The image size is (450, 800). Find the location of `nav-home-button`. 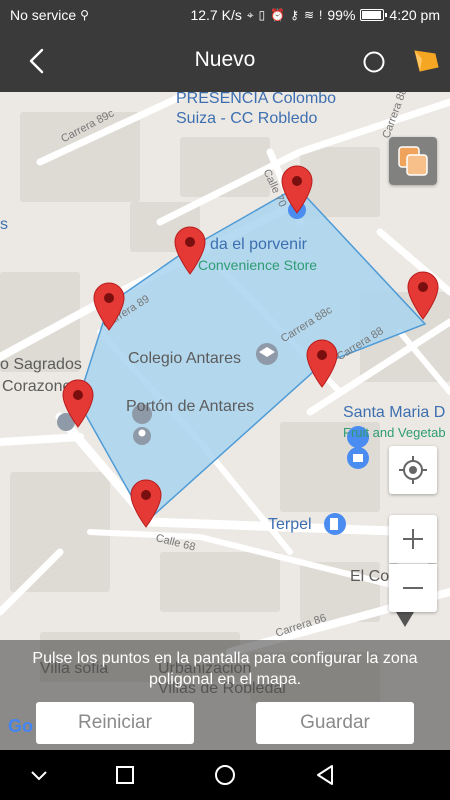

nav-home-button is located at coordinates (225, 775).